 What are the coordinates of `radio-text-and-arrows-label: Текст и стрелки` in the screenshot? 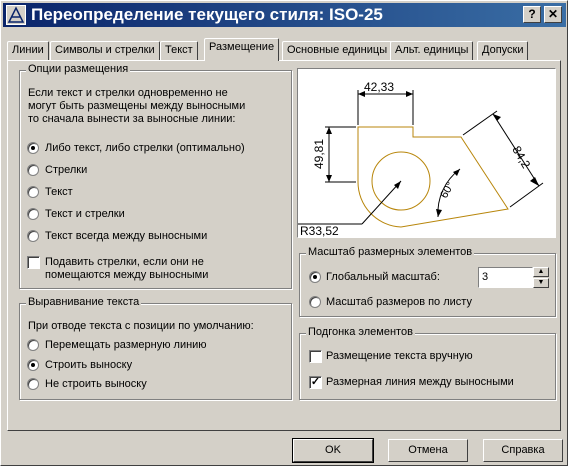 It's located at (85, 214).